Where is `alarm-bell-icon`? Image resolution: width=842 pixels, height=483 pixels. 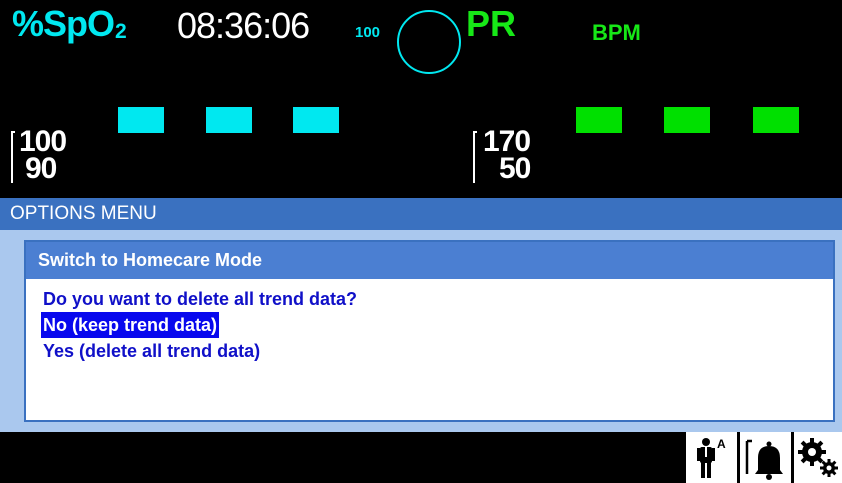
alarm-bell-icon is located at coordinates (764, 459).